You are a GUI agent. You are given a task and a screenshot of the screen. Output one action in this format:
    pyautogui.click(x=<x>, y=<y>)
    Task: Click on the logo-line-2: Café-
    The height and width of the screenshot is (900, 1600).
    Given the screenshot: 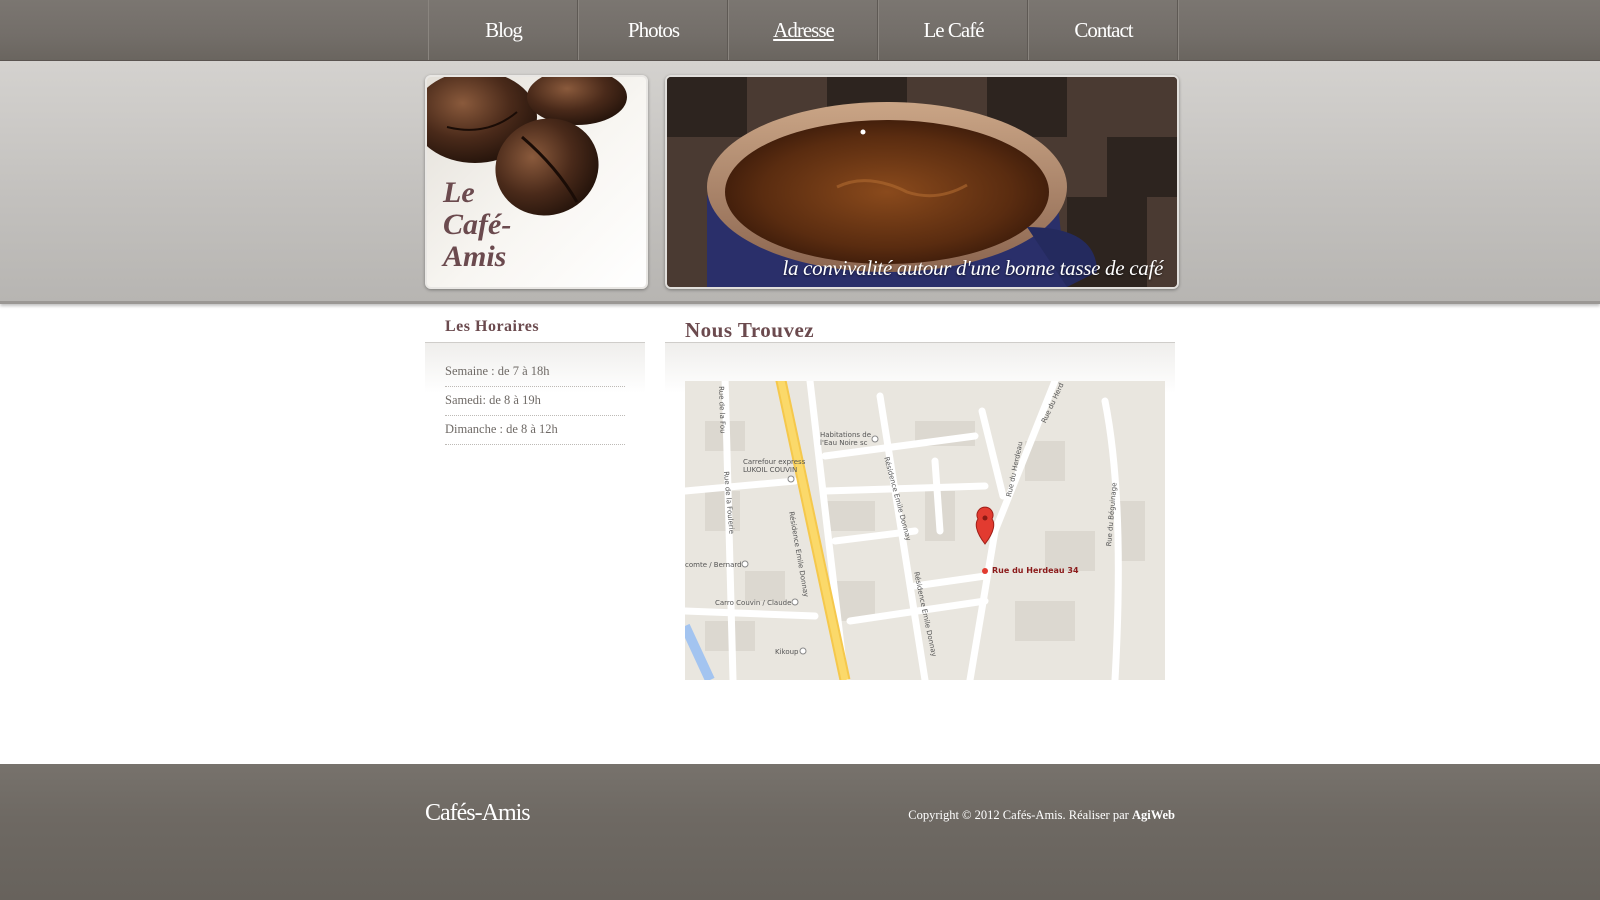 What is the action you would take?
    pyautogui.click(x=477, y=224)
    